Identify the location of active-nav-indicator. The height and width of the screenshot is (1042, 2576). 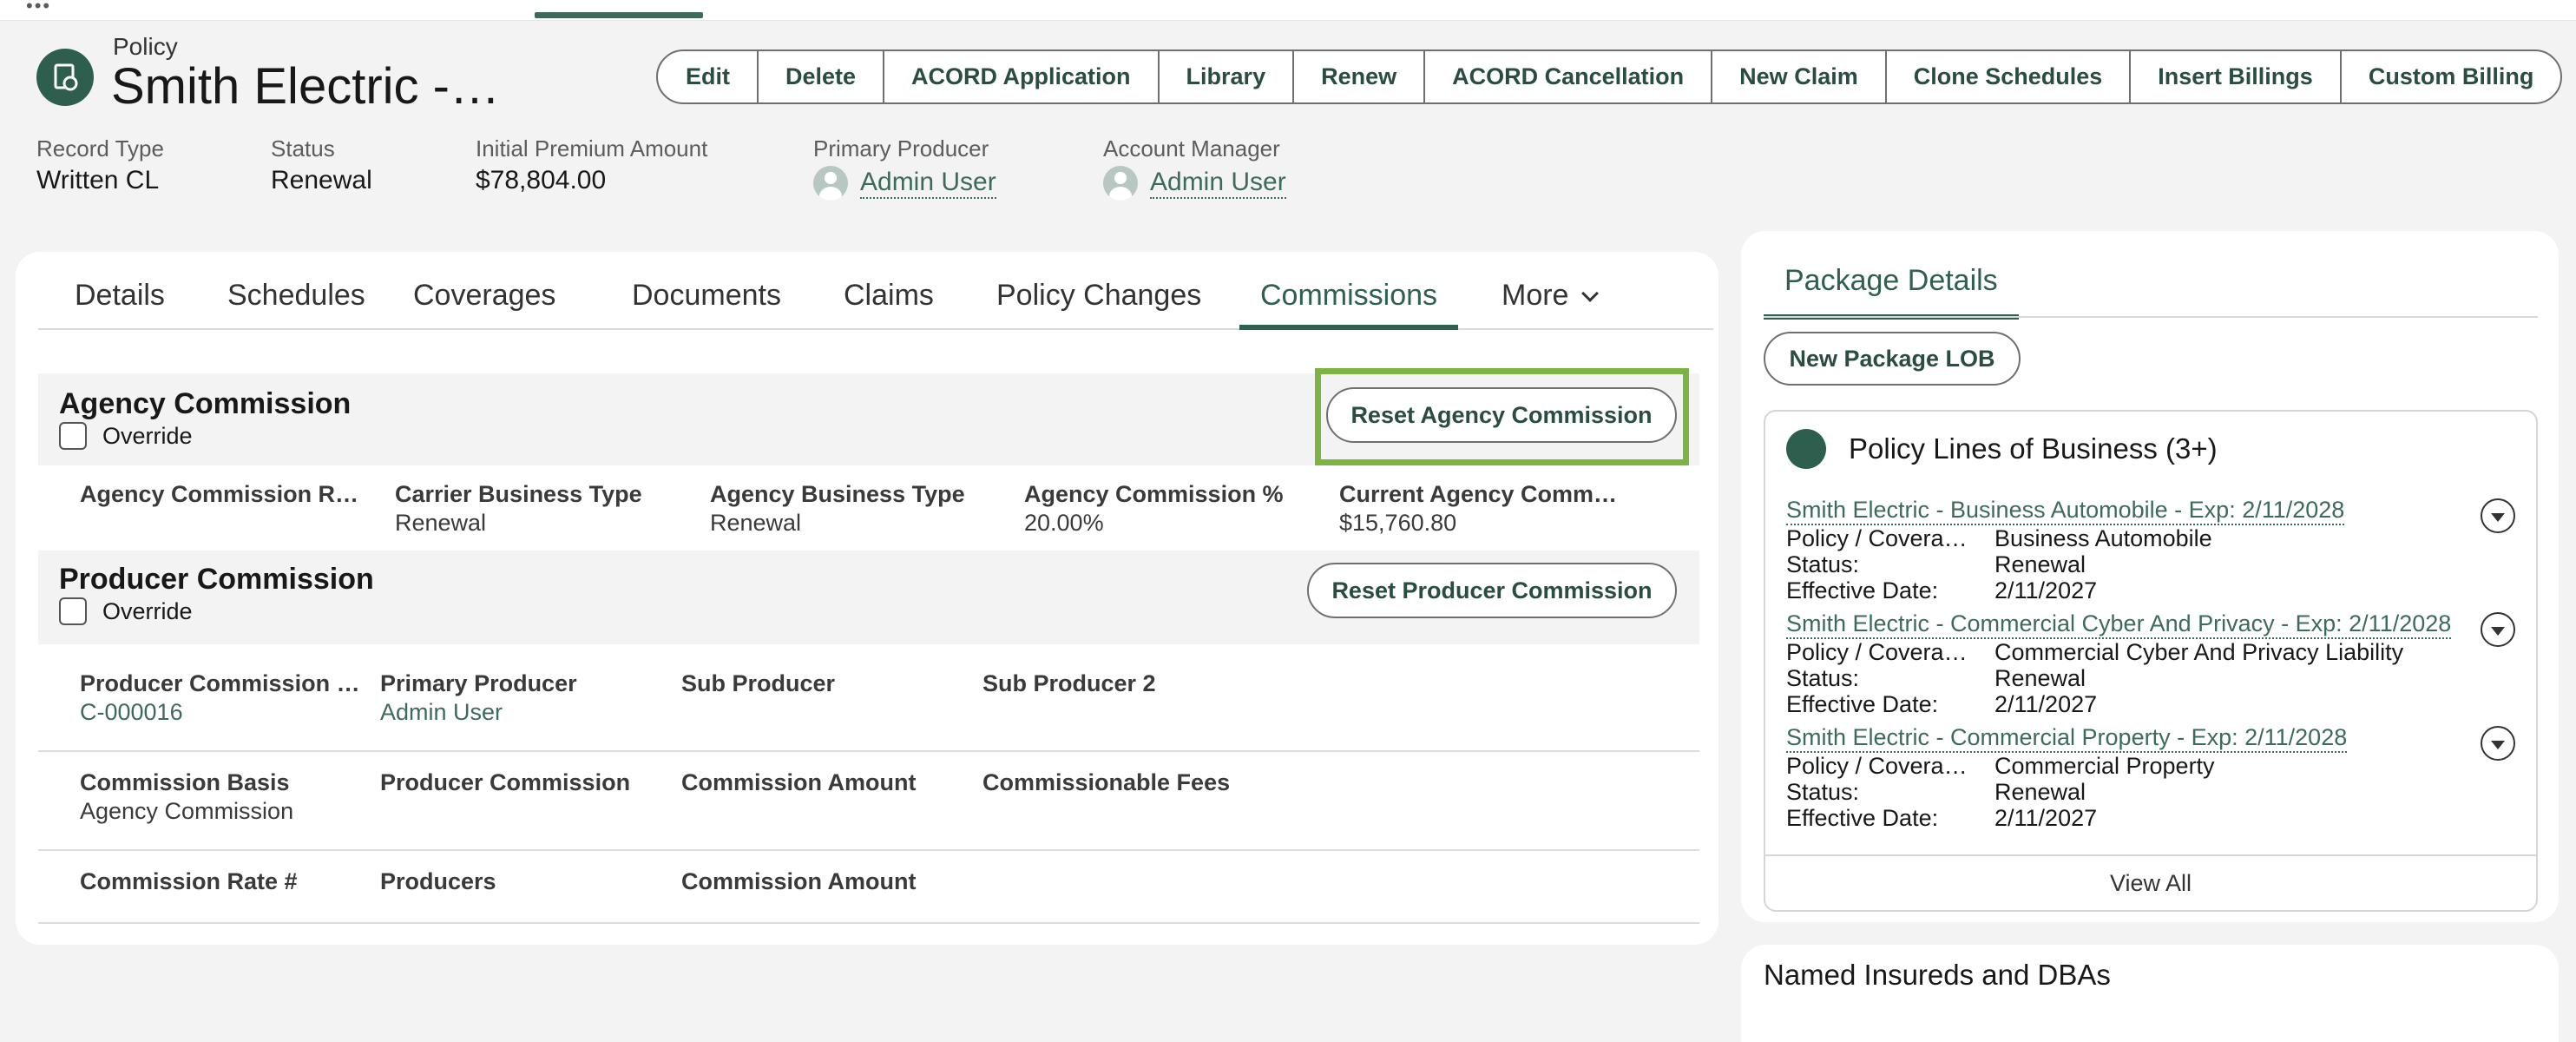
(619, 15).